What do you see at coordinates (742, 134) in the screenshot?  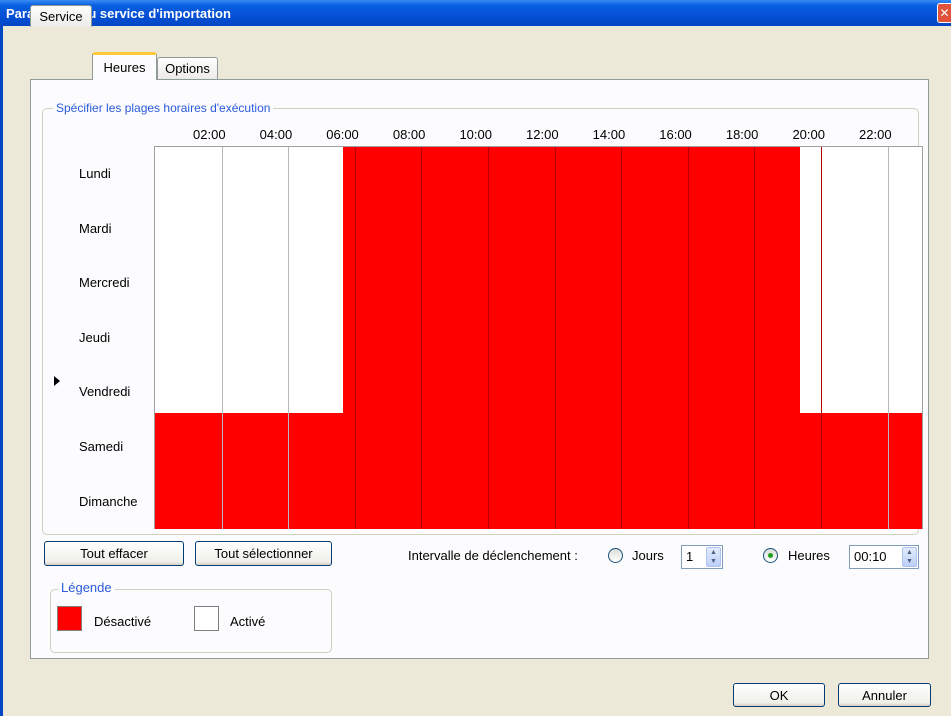 I see `time-label: 18:00` at bounding box center [742, 134].